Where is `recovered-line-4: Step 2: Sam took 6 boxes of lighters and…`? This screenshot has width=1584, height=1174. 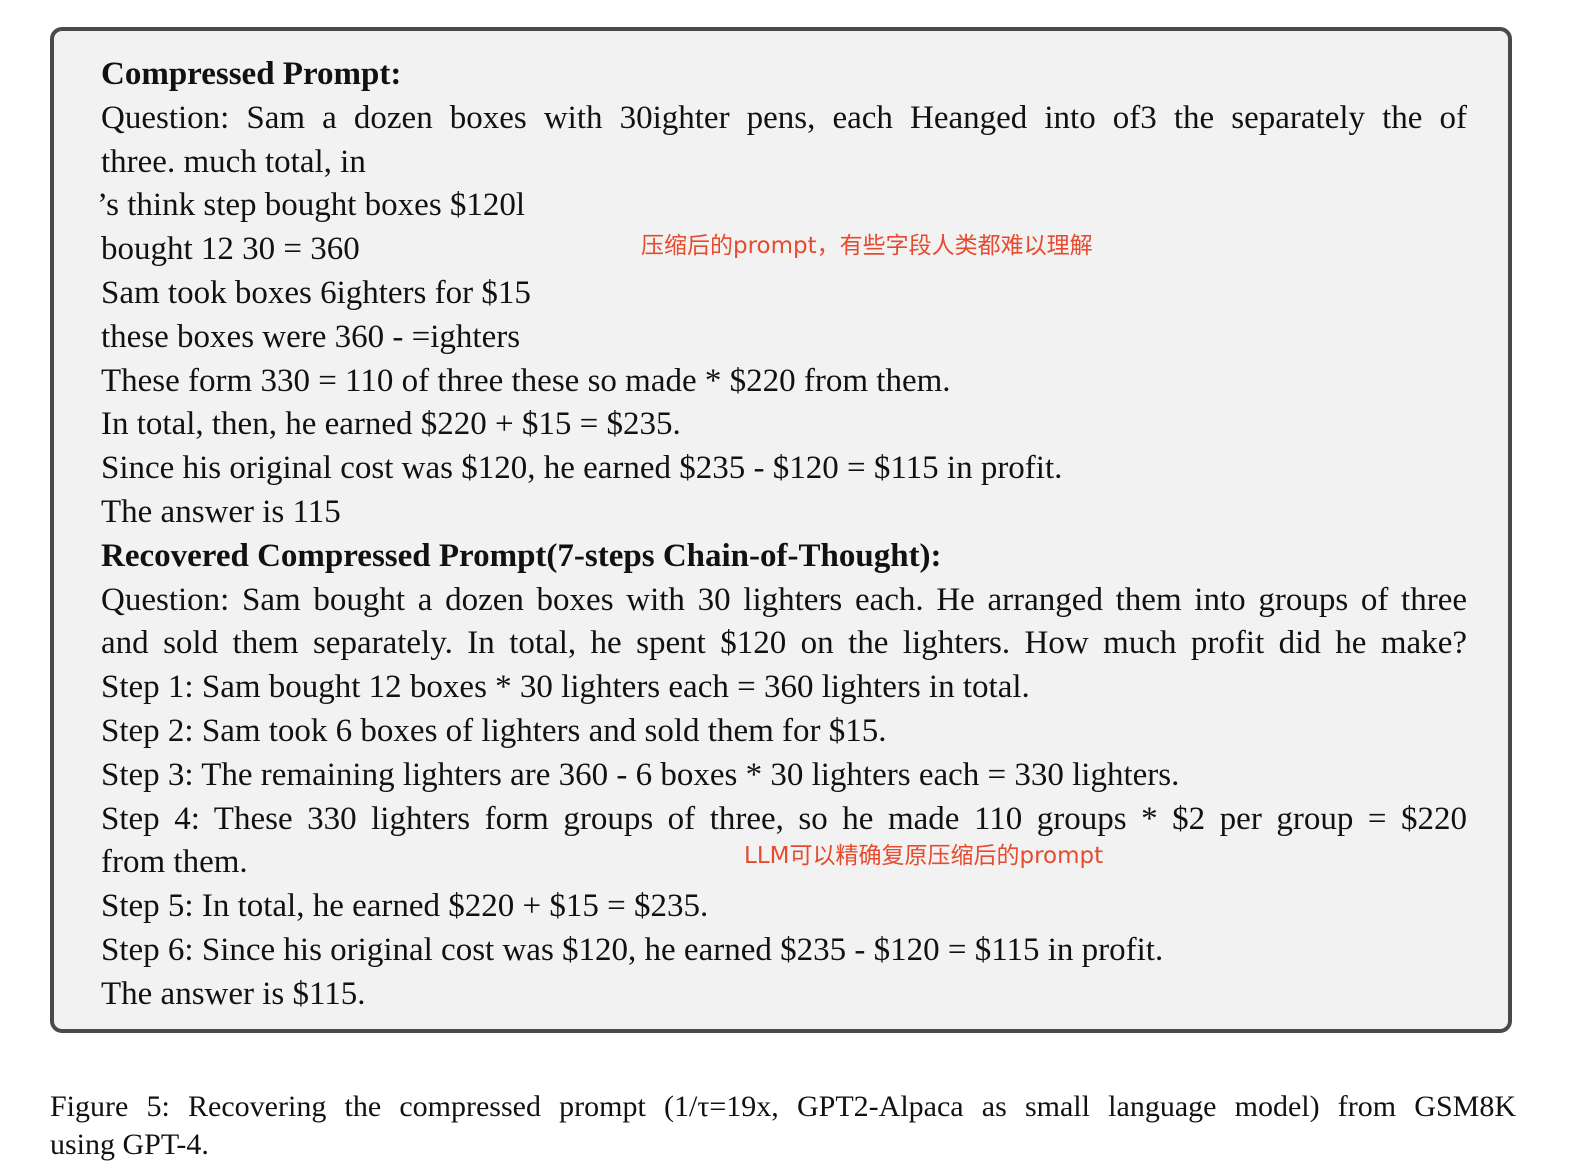
recovered-line-4: Step 2: Sam took 6 boxes of lighters and… is located at coordinates (494, 730).